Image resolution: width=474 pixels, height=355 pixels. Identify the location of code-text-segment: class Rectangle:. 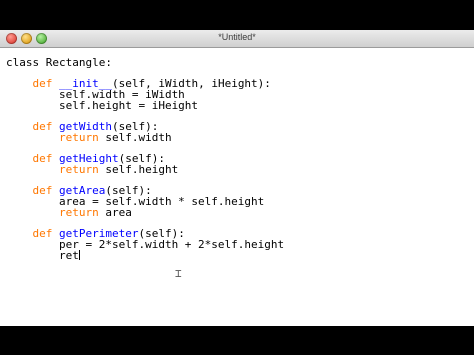
(59, 62).